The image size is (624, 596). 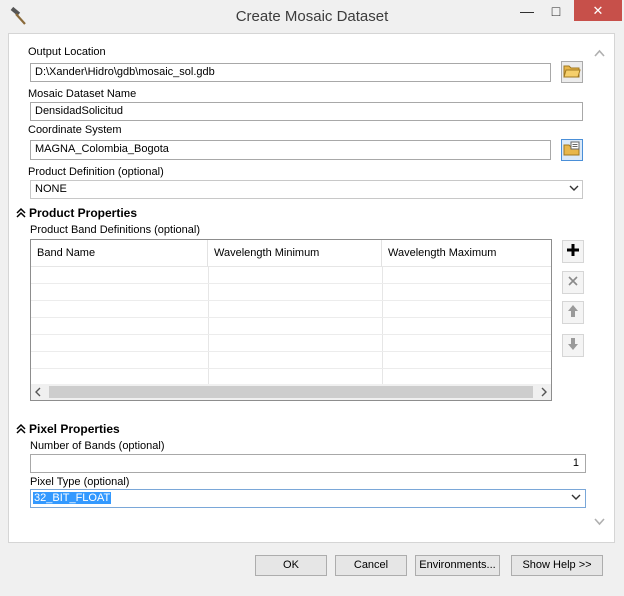 I want to click on number-of-bands-label: Number of Bands (optional), so click(x=97, y=446).